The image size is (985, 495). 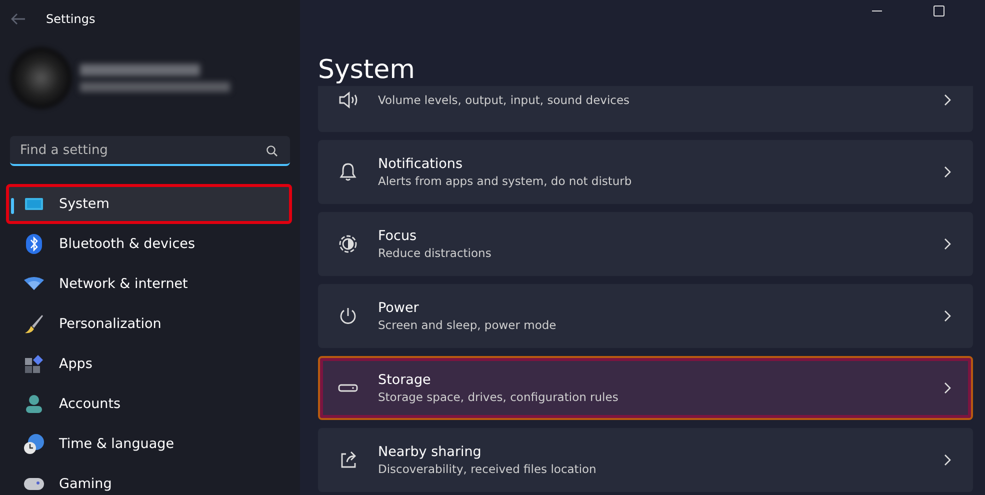 What do you see at coordinates (34, 364) in the screenshot?
I see `apps-icon` at bounding box center [34, 364].